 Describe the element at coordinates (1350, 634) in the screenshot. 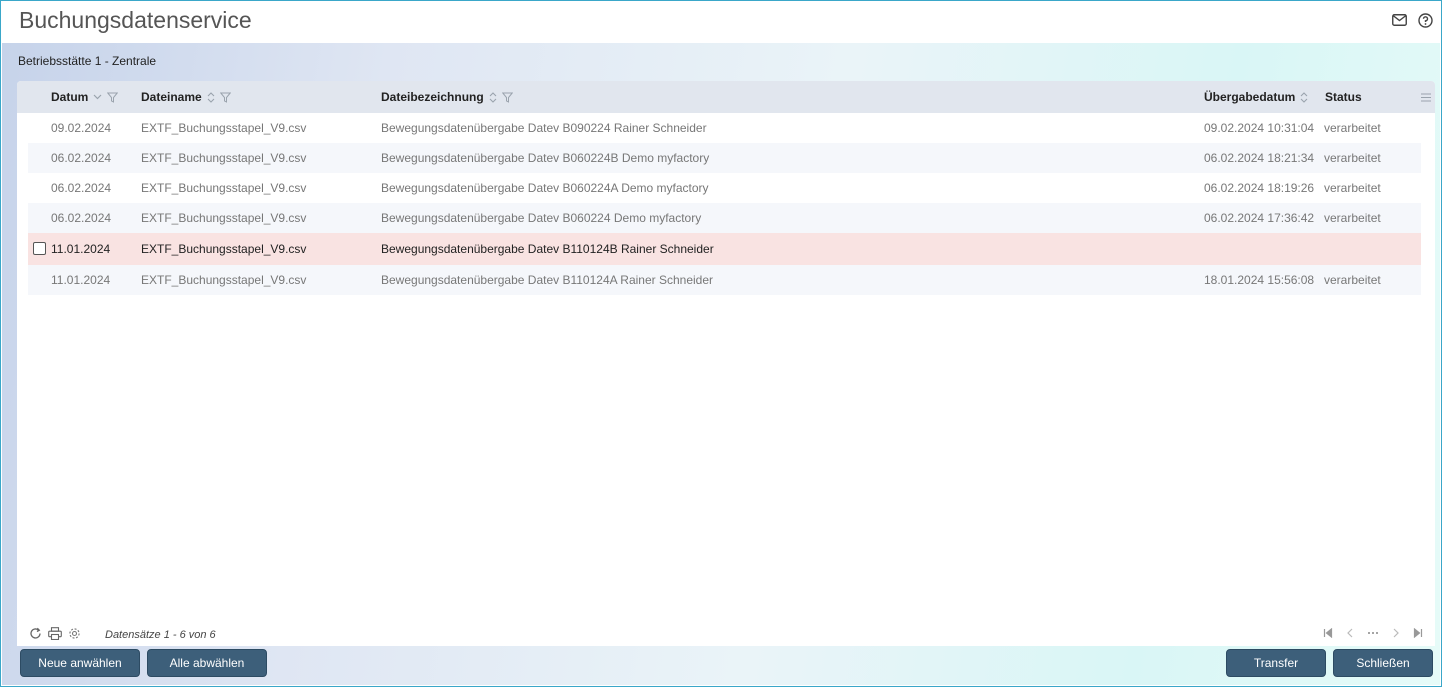

I see `previous-page-icon` at that location.